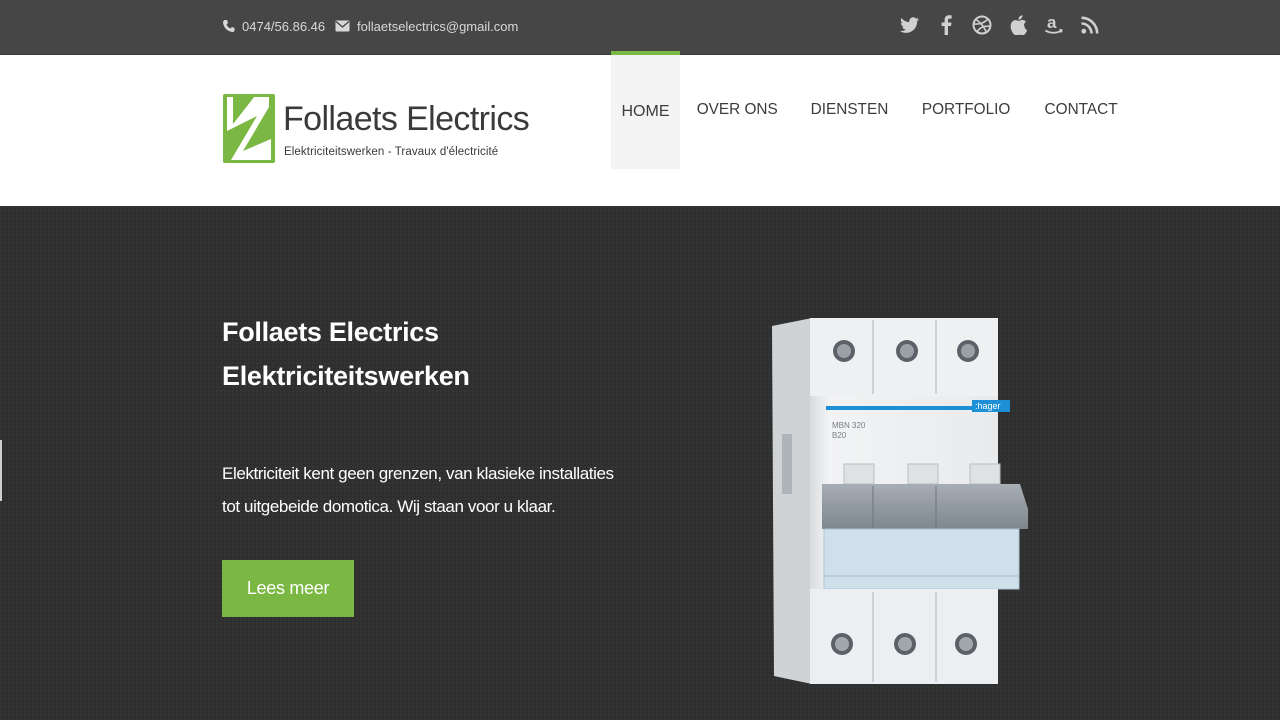  What do you see at coordinates (900, 501) in the screenshot?
I see `circuit-breaker-image: :hager MBN 320 B20` at bounding box center [900, 501].